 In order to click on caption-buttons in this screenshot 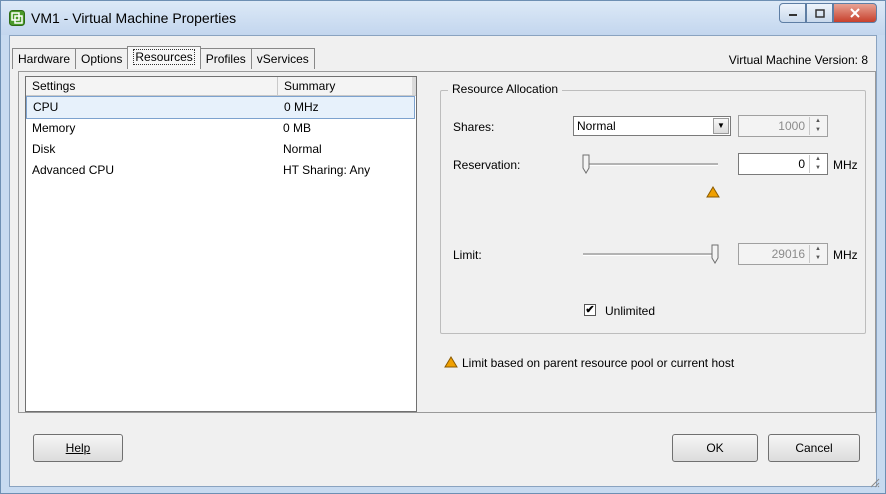, I will do `click(828, 14)`.